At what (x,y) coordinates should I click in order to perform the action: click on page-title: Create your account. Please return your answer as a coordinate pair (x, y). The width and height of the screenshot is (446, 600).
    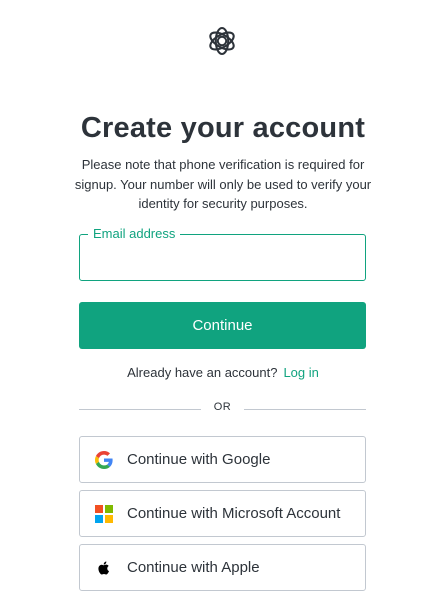
    Looking at the image, I should click on (223, 128).